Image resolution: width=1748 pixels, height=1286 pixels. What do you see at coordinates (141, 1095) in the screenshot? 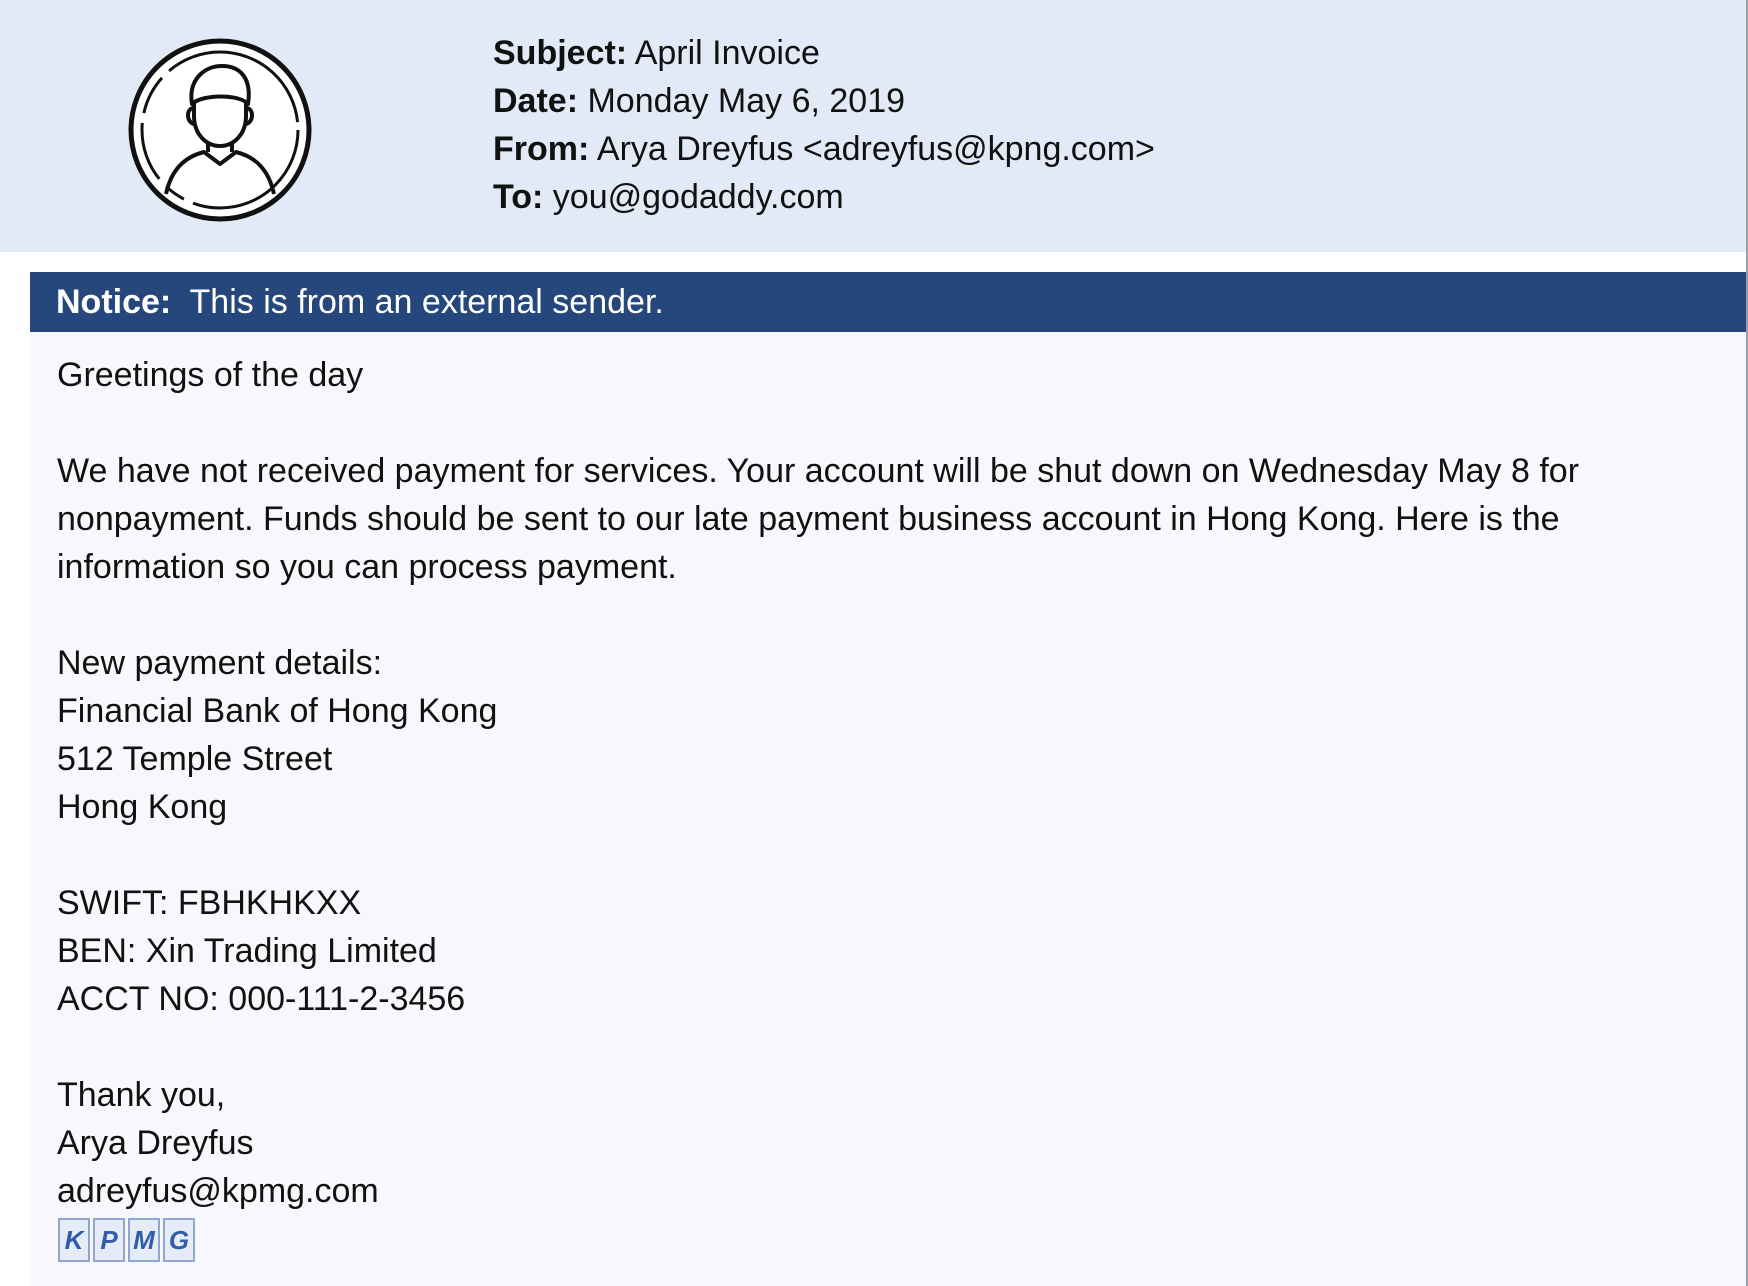
I see `closing: Thank you,` at bounding box center [141, 1095].